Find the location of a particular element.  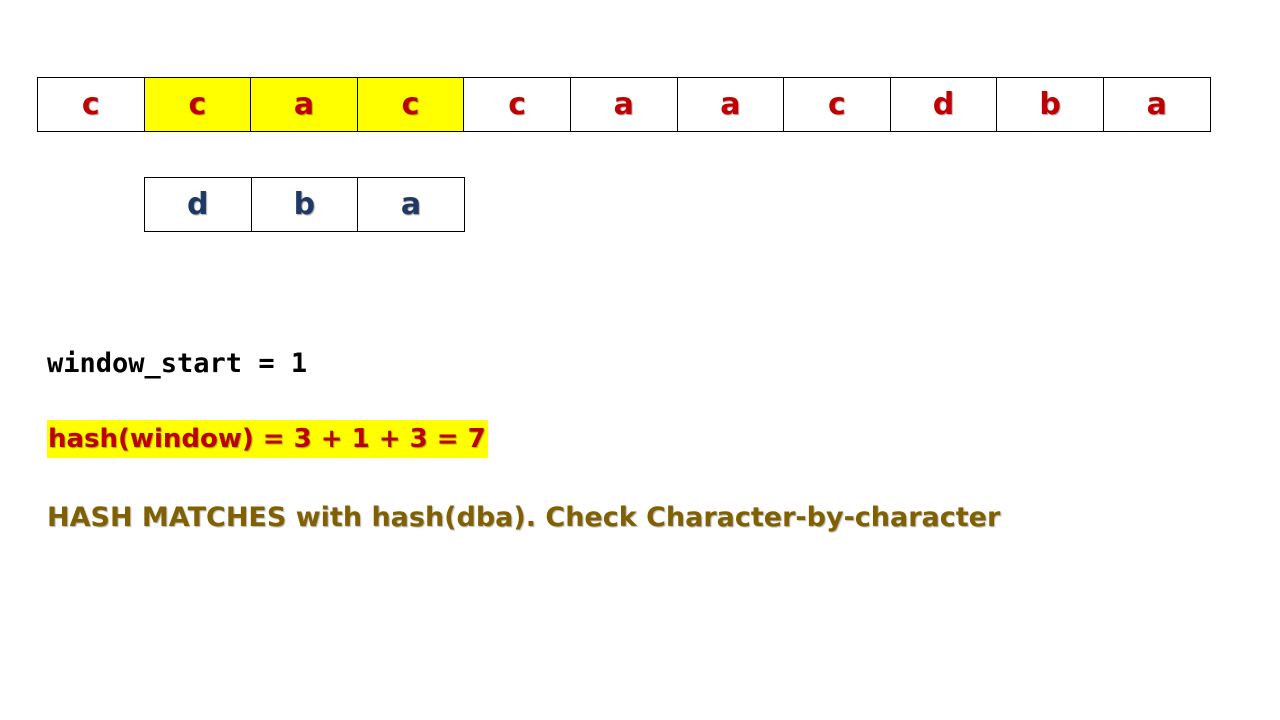

hash-window-label: hash(window) = 3 + 1 + 3 = 7 is located at coordinates (267, 439).